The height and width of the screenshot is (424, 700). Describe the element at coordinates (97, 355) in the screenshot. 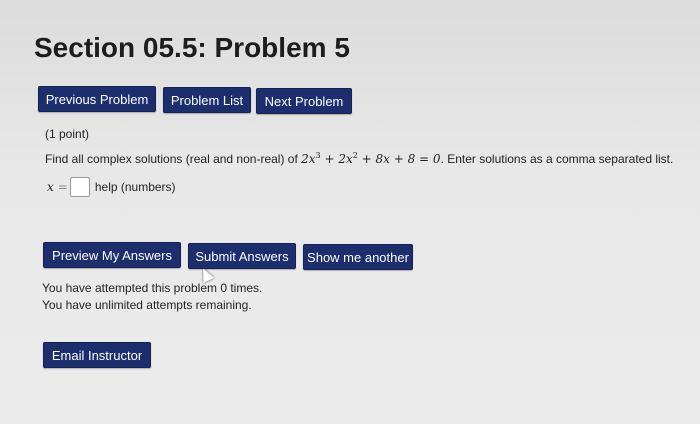

I see `email-instructor-button: Email Instructor` at that location.